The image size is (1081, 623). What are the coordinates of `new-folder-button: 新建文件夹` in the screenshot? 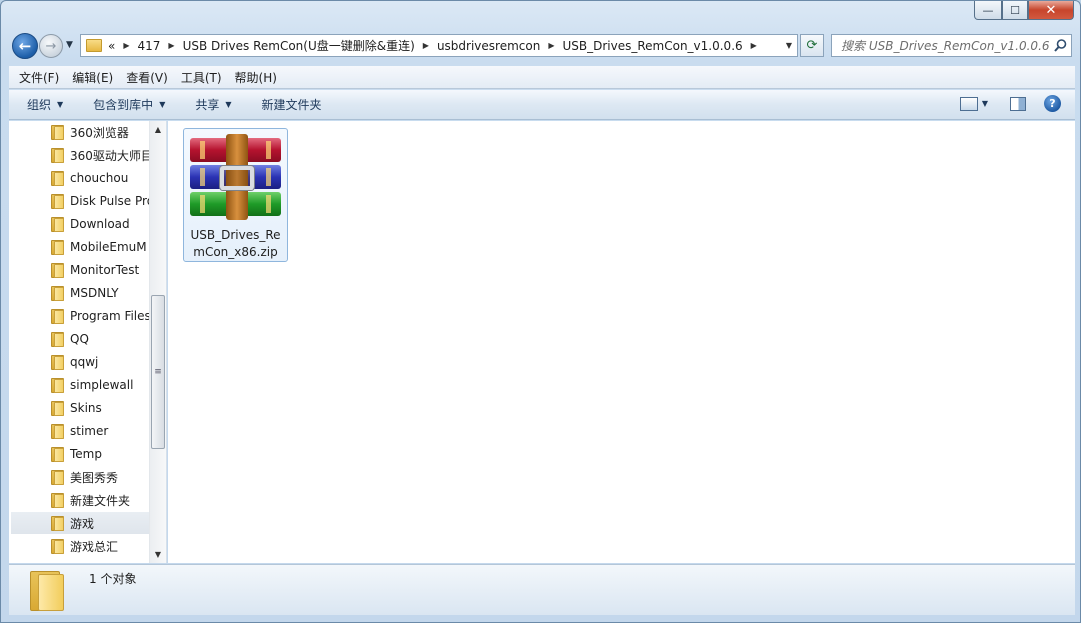 It's located at (292, 104).